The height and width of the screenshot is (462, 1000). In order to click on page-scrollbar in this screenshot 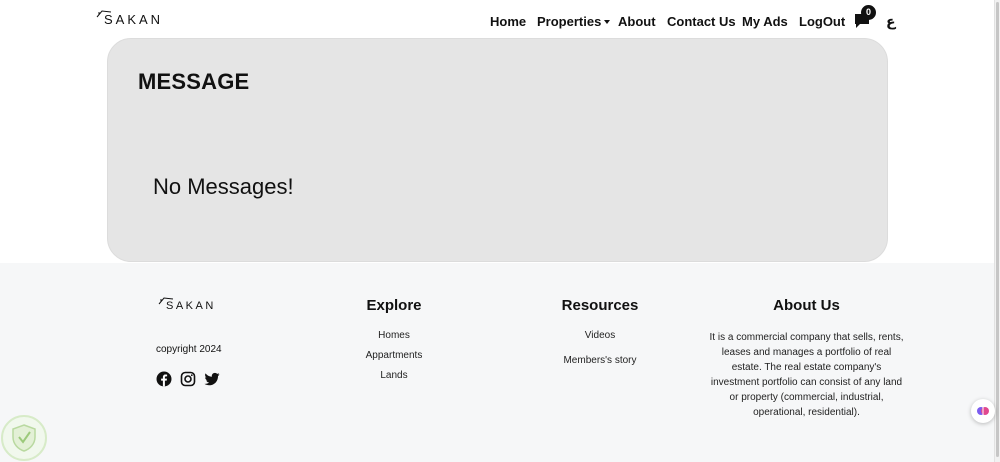, I will do `click(997, 231)`.